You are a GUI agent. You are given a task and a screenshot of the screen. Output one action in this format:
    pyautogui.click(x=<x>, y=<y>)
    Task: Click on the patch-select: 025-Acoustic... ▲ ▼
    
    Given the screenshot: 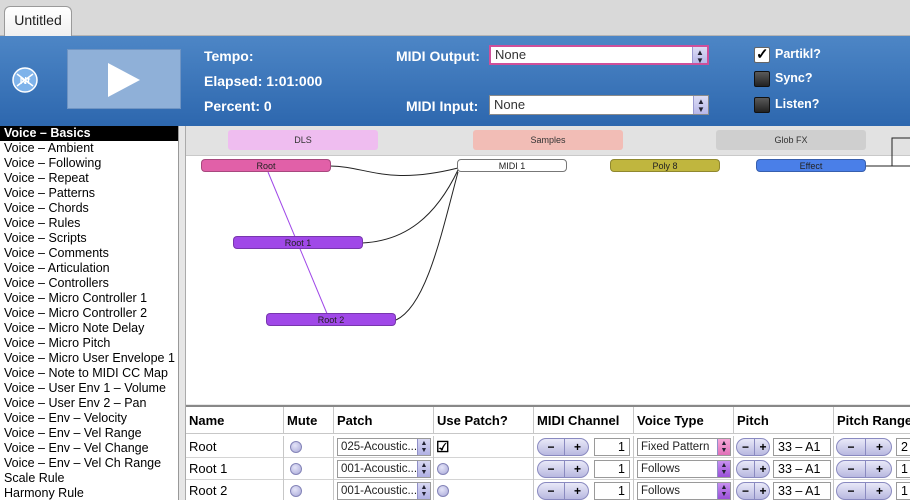 What is the action you would take?
    pyautogui.click(x=384, y=447)
    